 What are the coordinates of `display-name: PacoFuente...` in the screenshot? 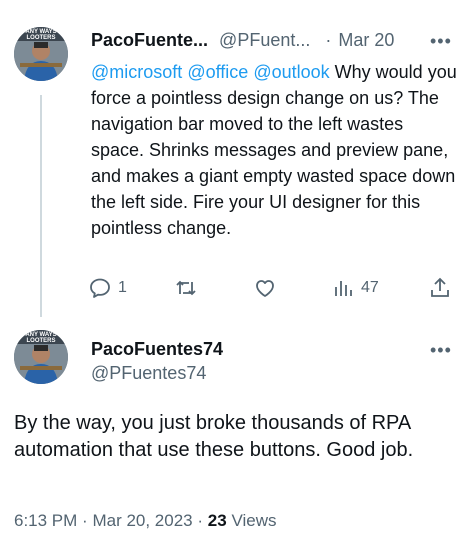 It's located at (149, 40).